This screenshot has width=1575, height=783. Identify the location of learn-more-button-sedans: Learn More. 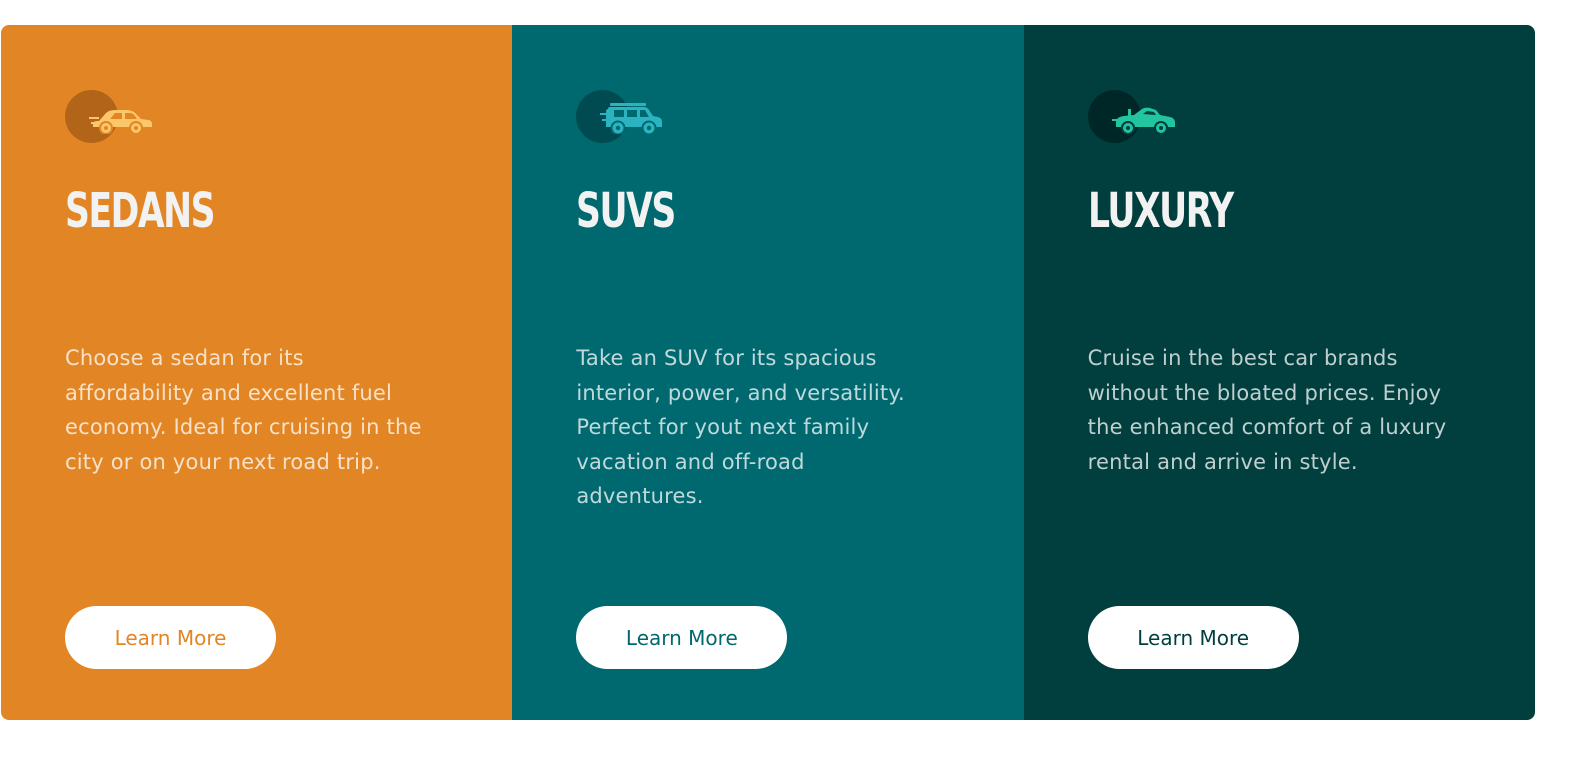
(170, 637).